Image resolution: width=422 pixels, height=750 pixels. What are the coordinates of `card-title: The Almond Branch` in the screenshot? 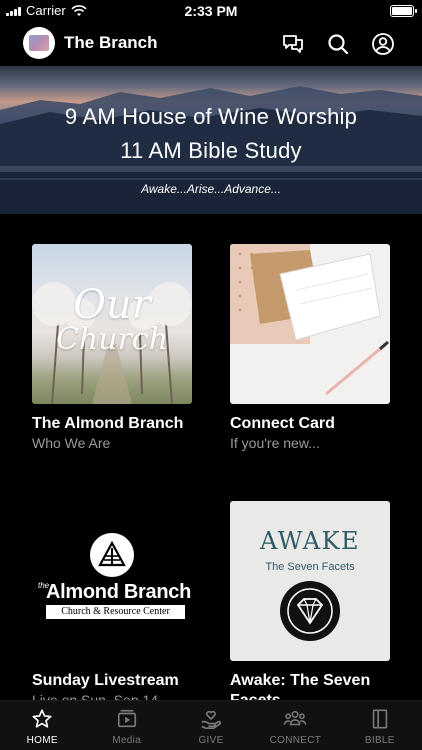 It's located at (108, 423).